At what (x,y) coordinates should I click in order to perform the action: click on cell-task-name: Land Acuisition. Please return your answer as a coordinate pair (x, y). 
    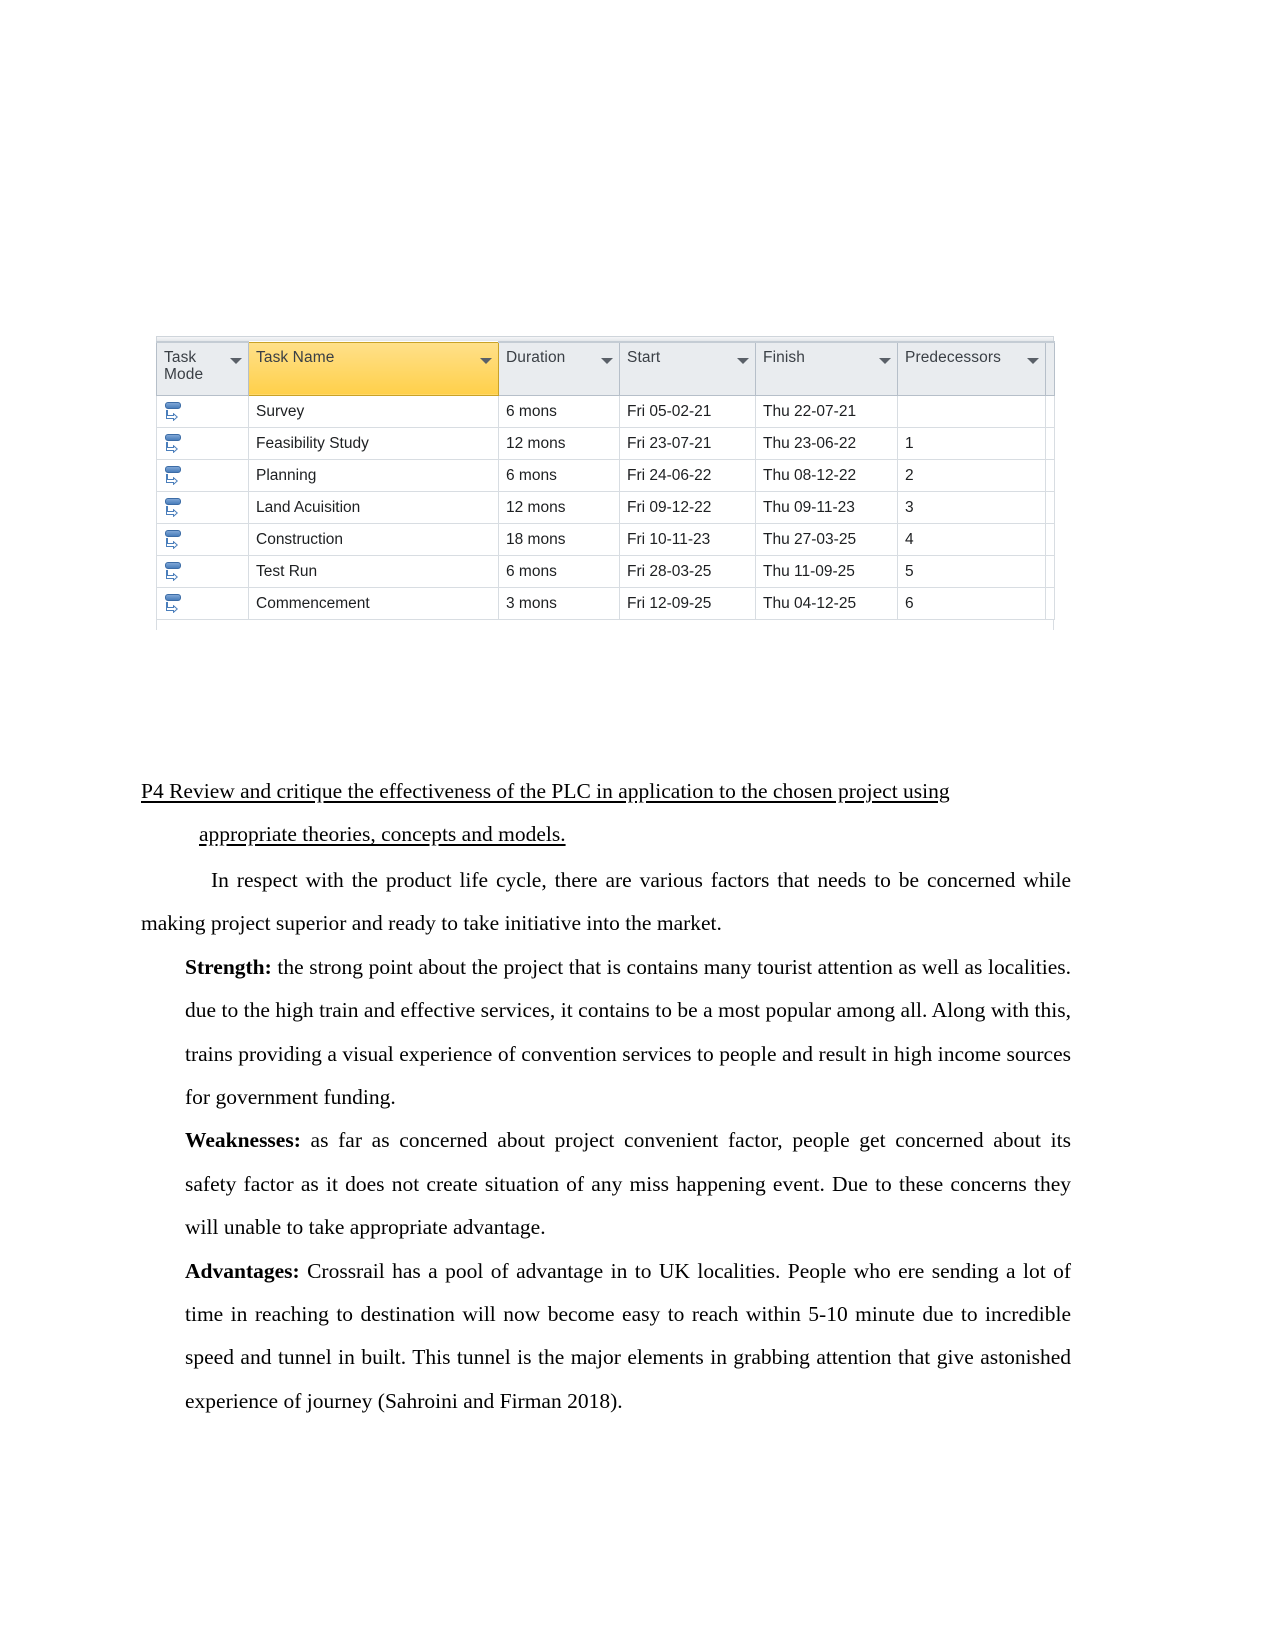
    Looking at the image, I should click on (373, 507).